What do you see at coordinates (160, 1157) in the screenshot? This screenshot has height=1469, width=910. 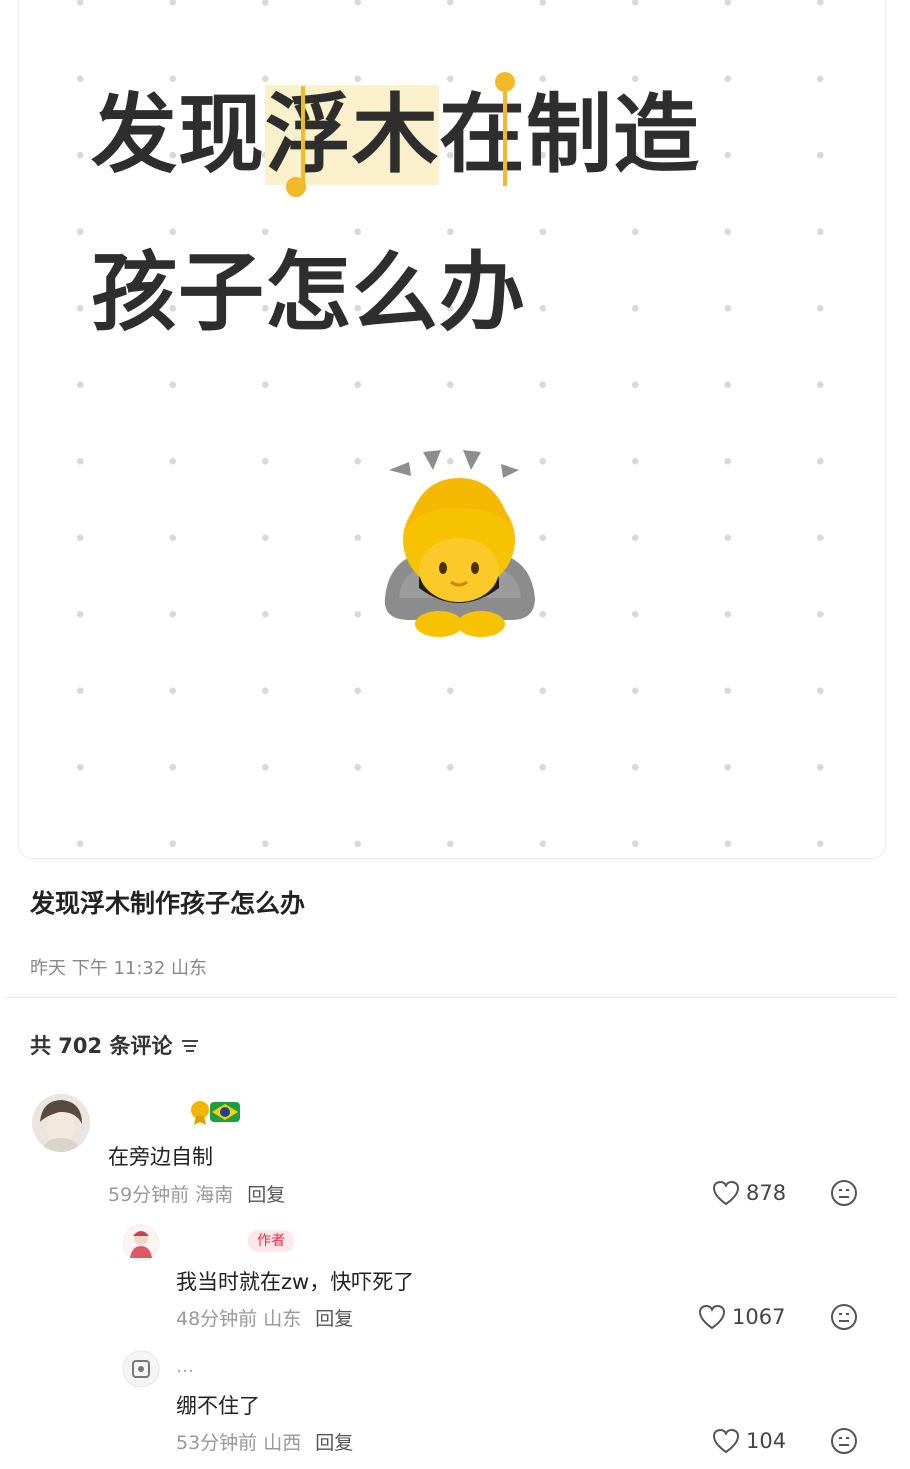 I see `comment-text: 在旁边自制` at bounding box center [160, 1157].